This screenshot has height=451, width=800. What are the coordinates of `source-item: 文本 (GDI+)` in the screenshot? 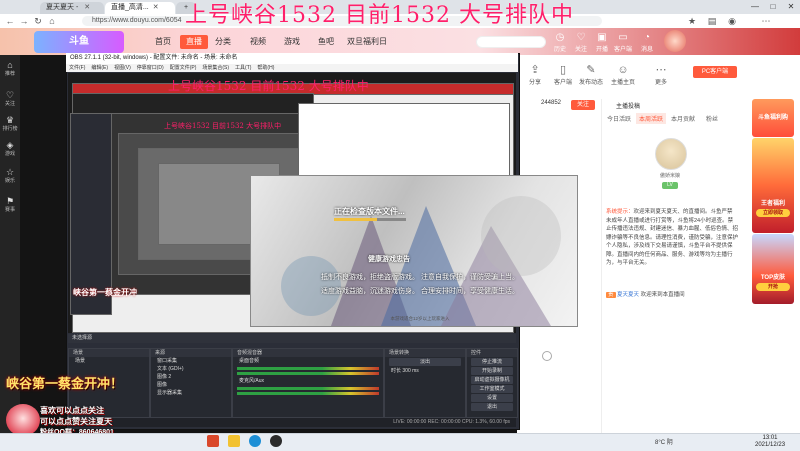 It's located at (191, 369).